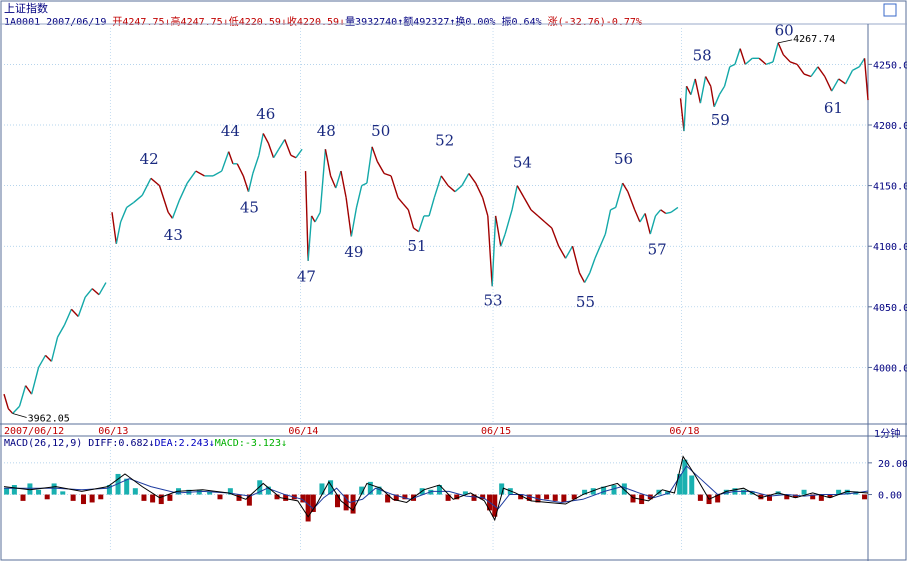  What do you see at coordinates (380, 131) in the screenshot?
I see `wave-label: 50` at bounding box center [380, 131].